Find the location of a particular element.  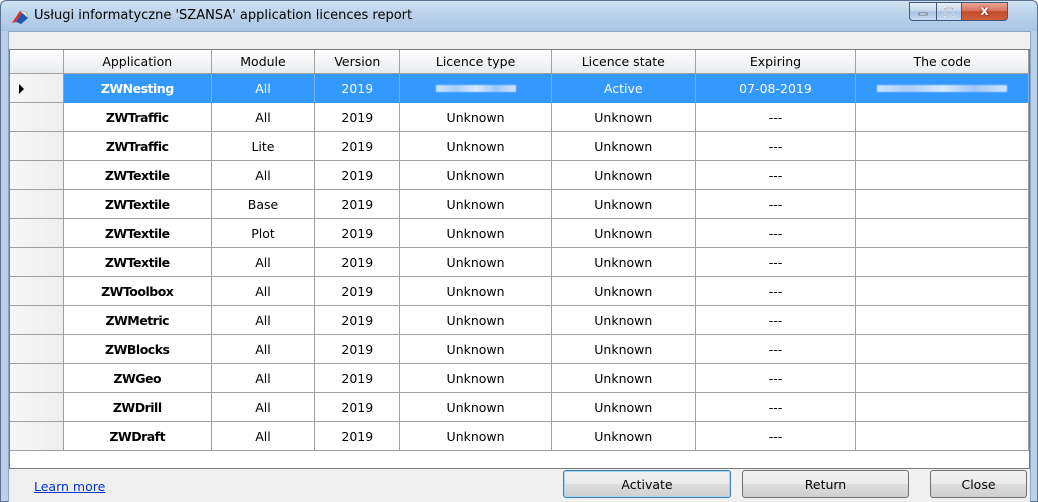

table-row: ZWTraffic All 2019 Unknown Unknown --- is located at coordinates (519, 117).